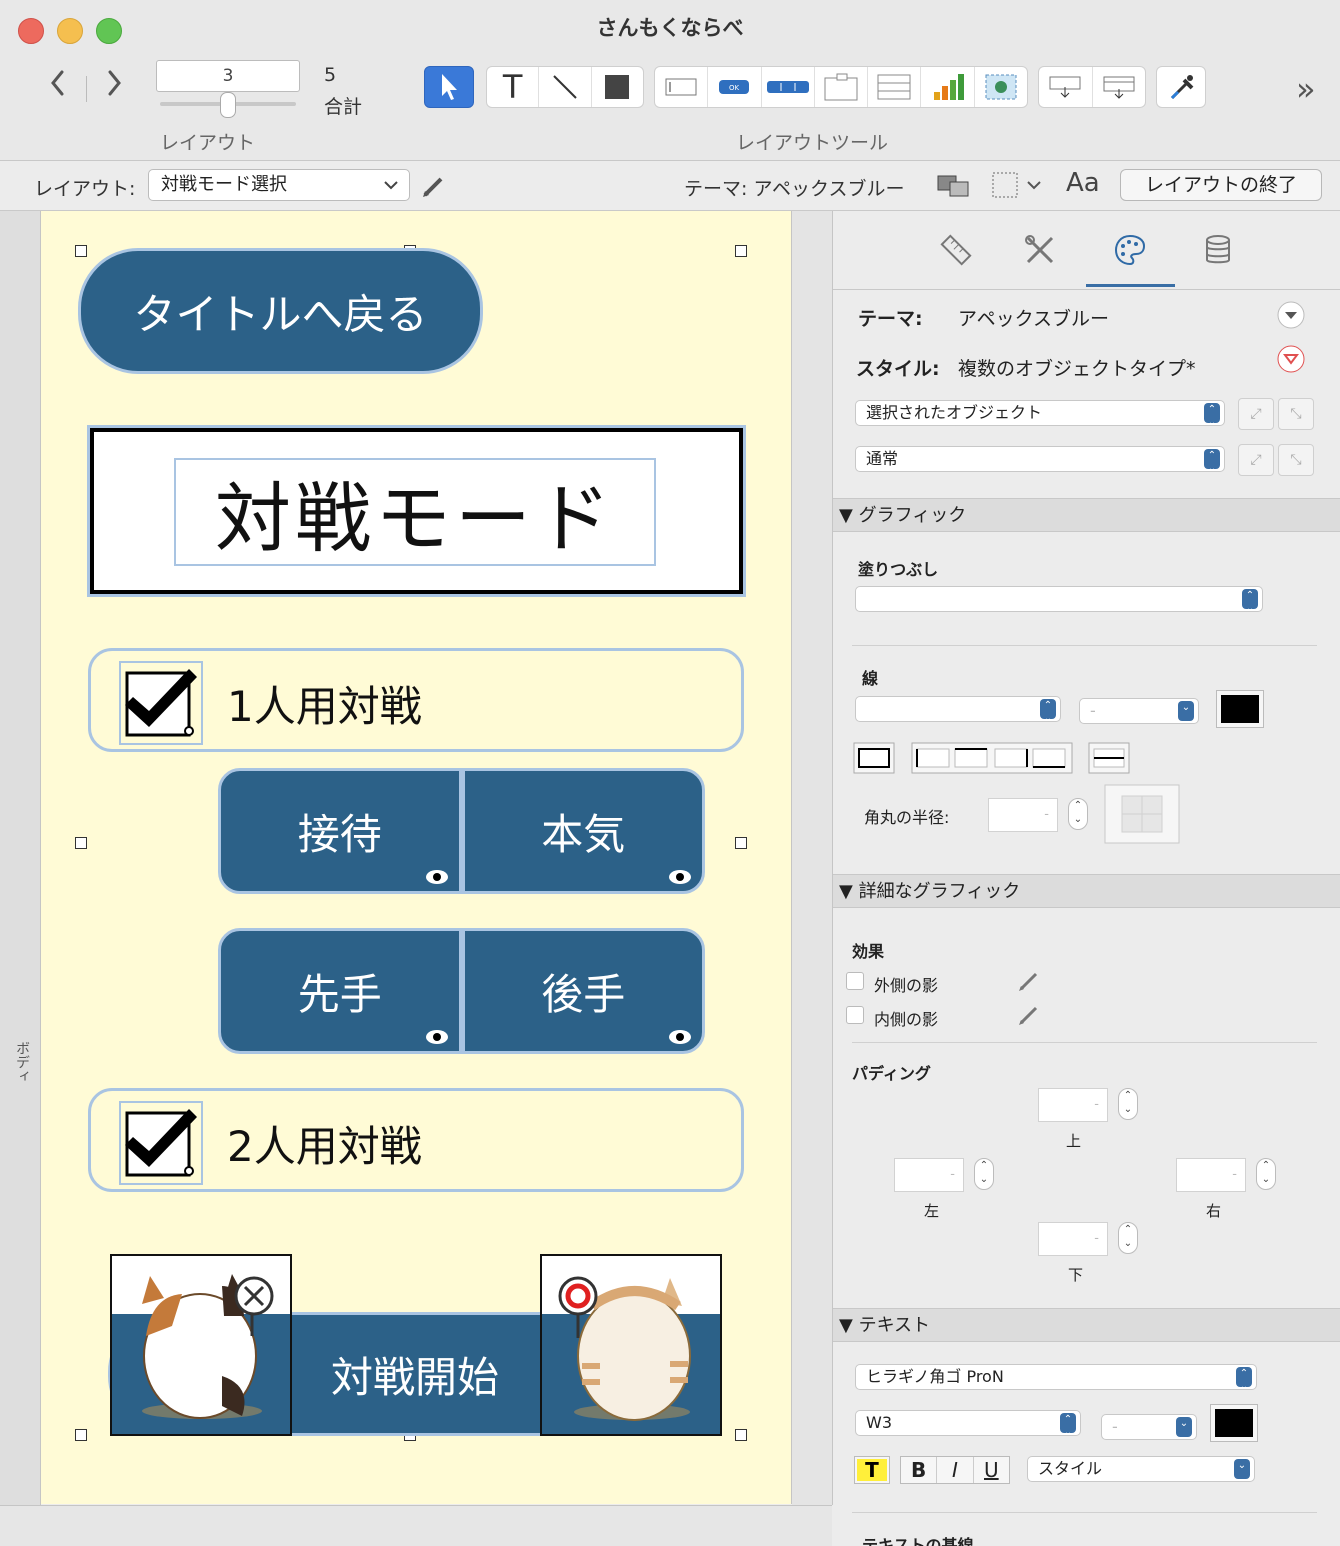 This screenshot has width=1340, height=1546. What do you see at coordinates (416, 1140) in the screenshot?
I see `two-player-option: 2人用対戦` at bounding box center [416, 1140].